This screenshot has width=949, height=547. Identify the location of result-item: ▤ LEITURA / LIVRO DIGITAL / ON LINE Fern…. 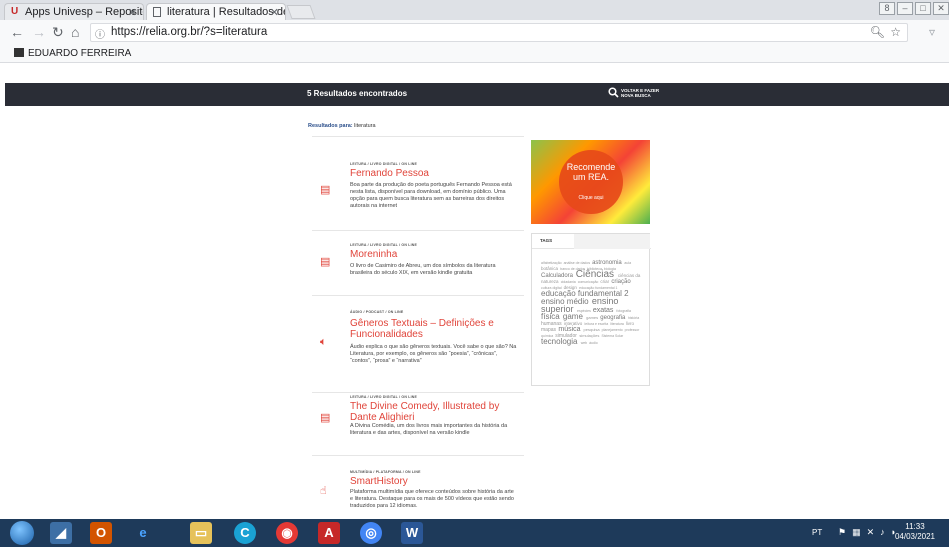
(418, 193).